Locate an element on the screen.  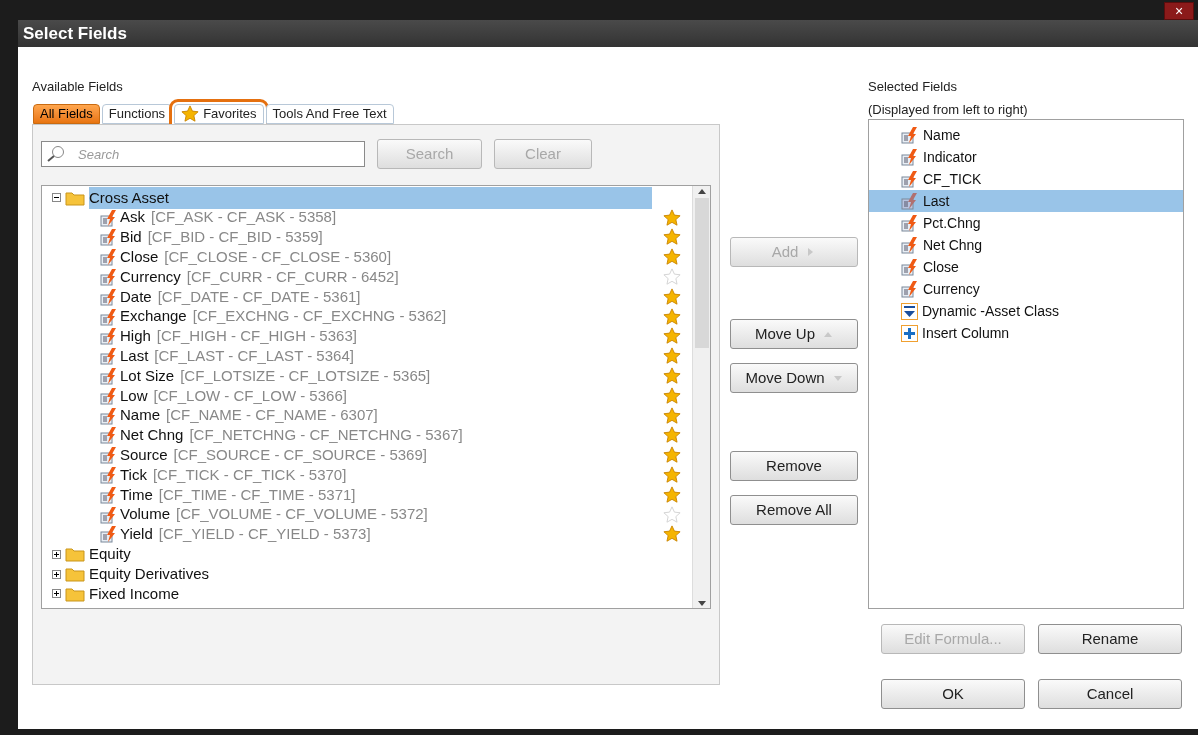
field-code: [CF_CURR - CF_CURR - 6452] is located at coordinates (292, 276).